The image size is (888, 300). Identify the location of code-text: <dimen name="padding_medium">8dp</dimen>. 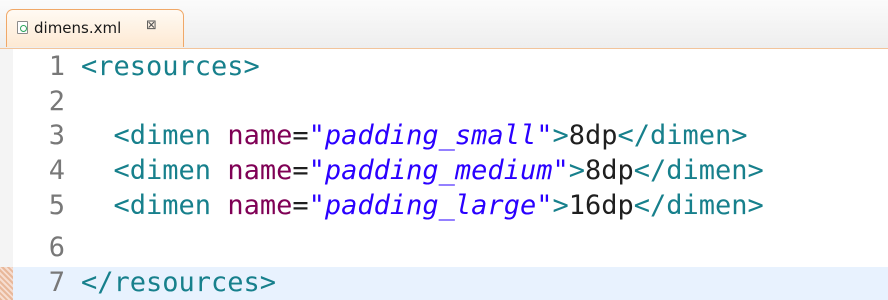
(422, 171).